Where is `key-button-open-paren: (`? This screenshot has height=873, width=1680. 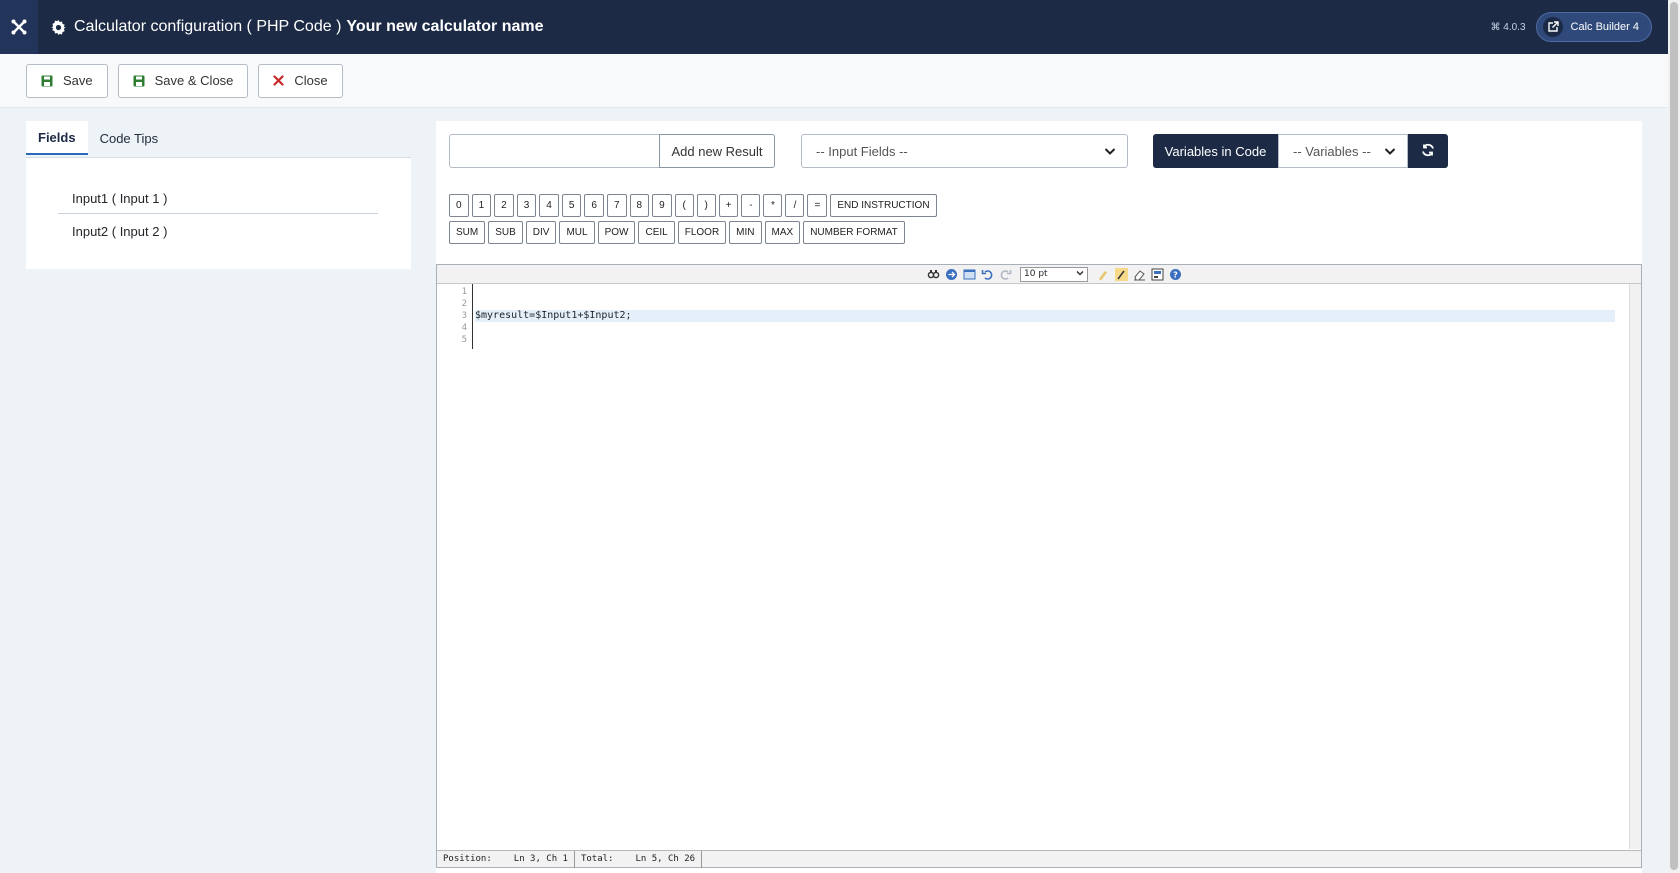
key-button-open-paren: ( is located at coordinates (684, 205).